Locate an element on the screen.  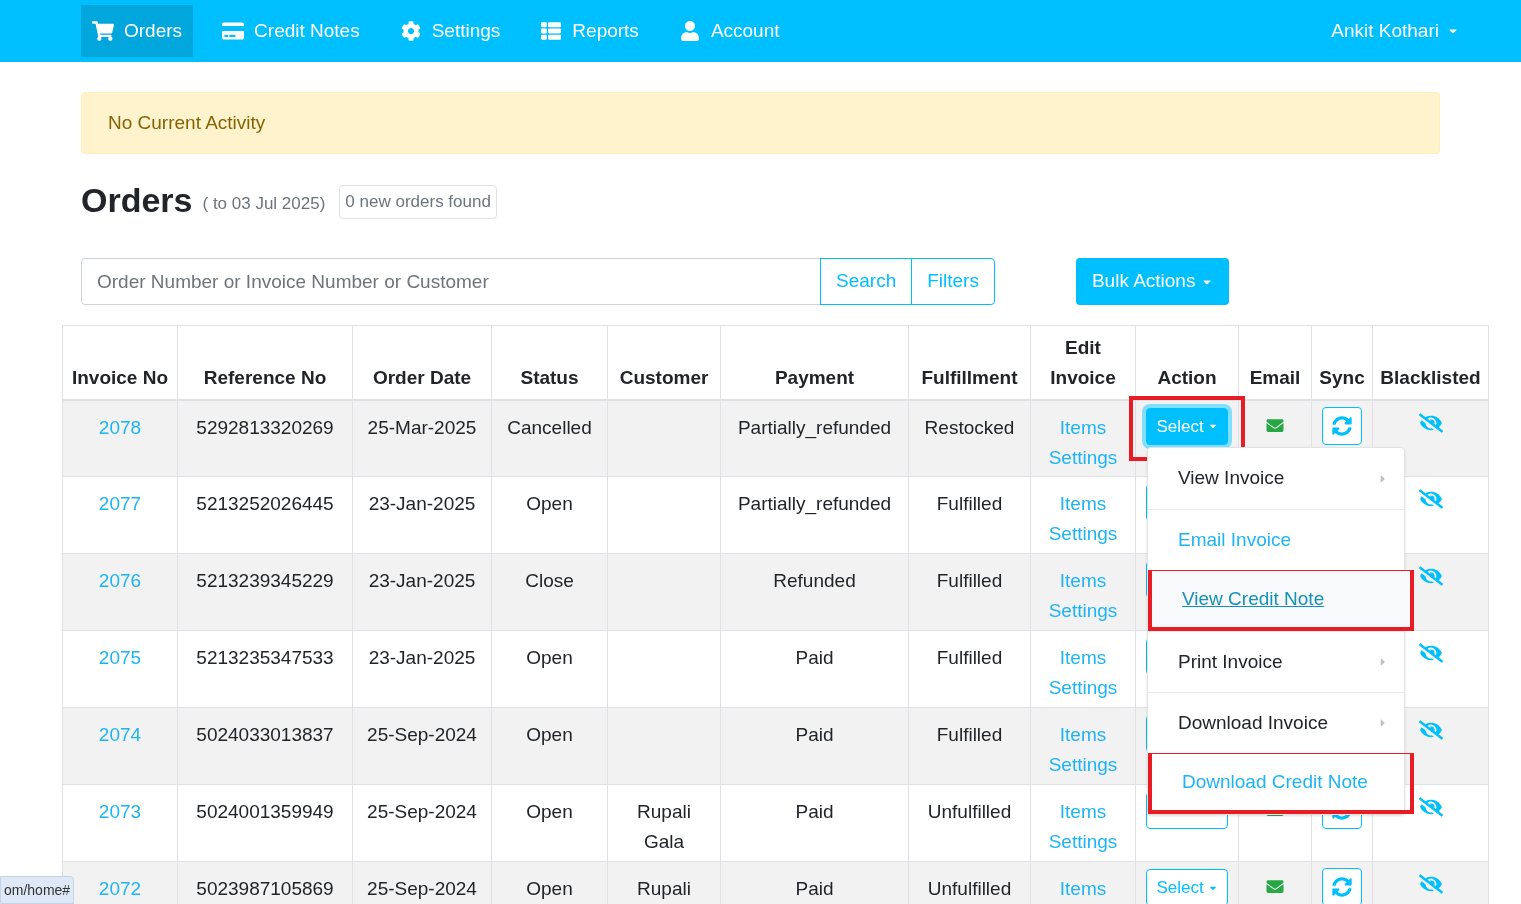
reference-number: 5023987105869 is located at coordinates (265, 888).